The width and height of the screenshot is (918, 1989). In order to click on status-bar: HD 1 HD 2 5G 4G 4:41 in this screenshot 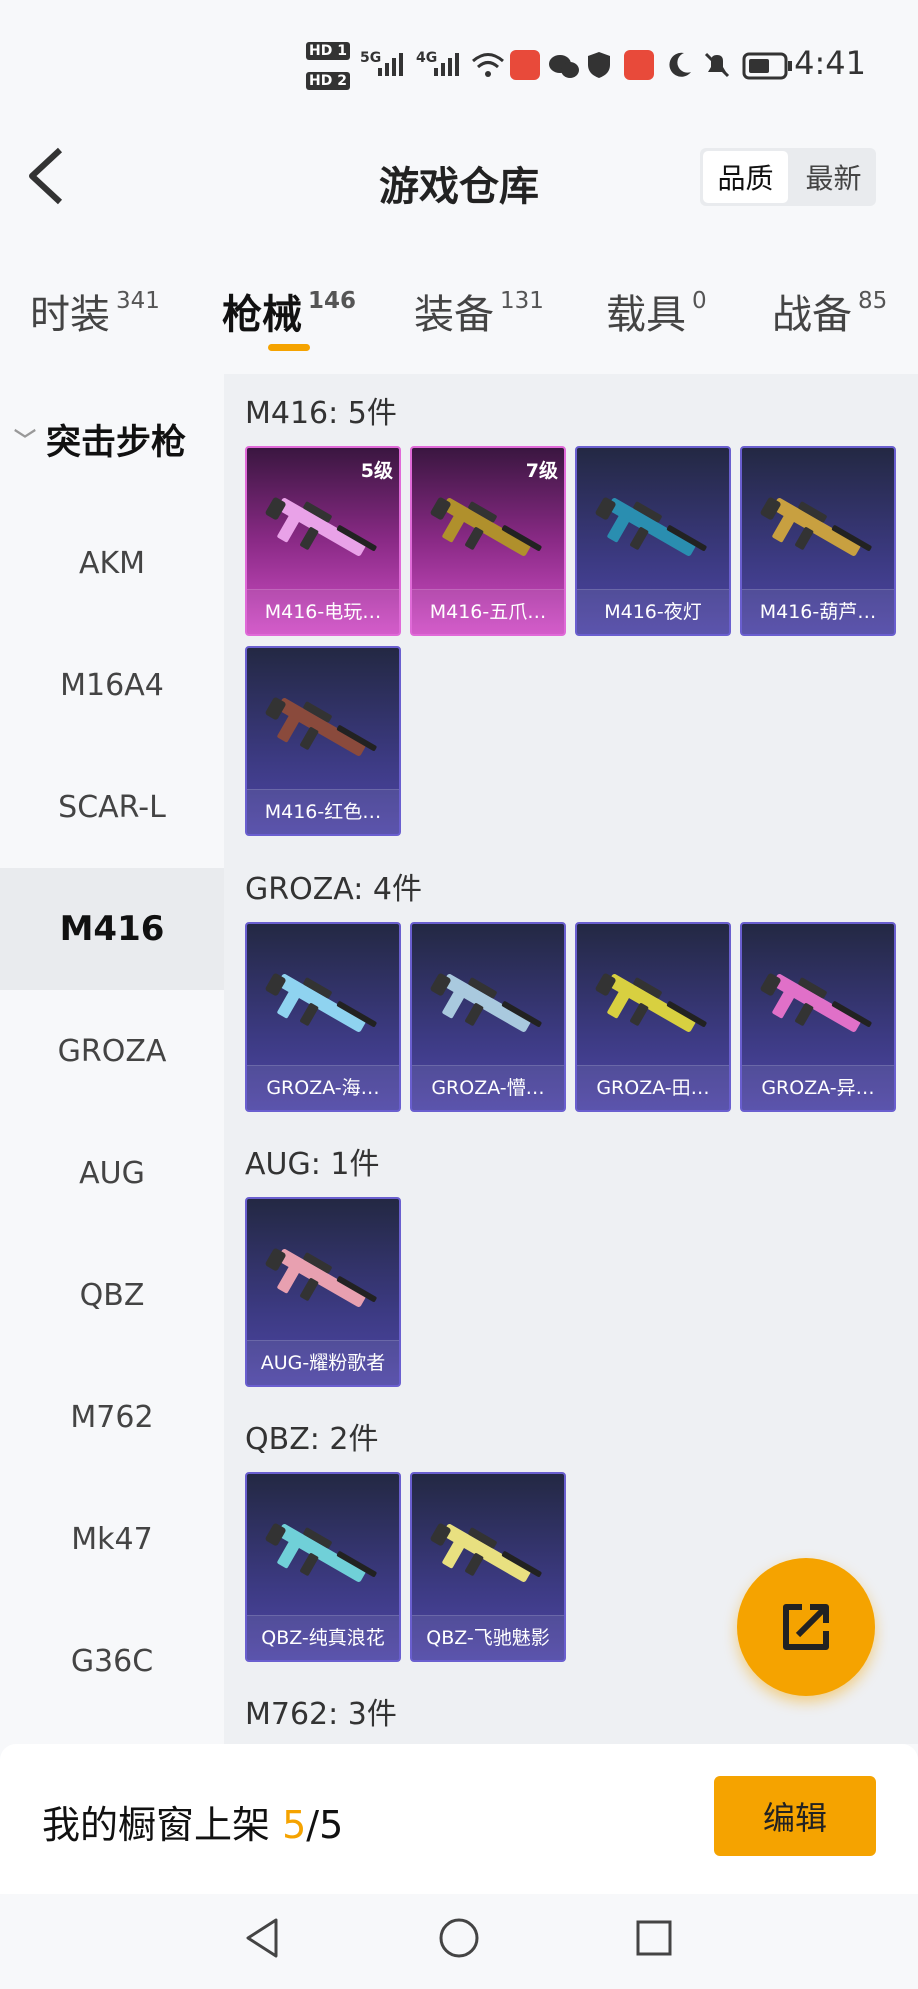, I will do `click(459, 65)`.